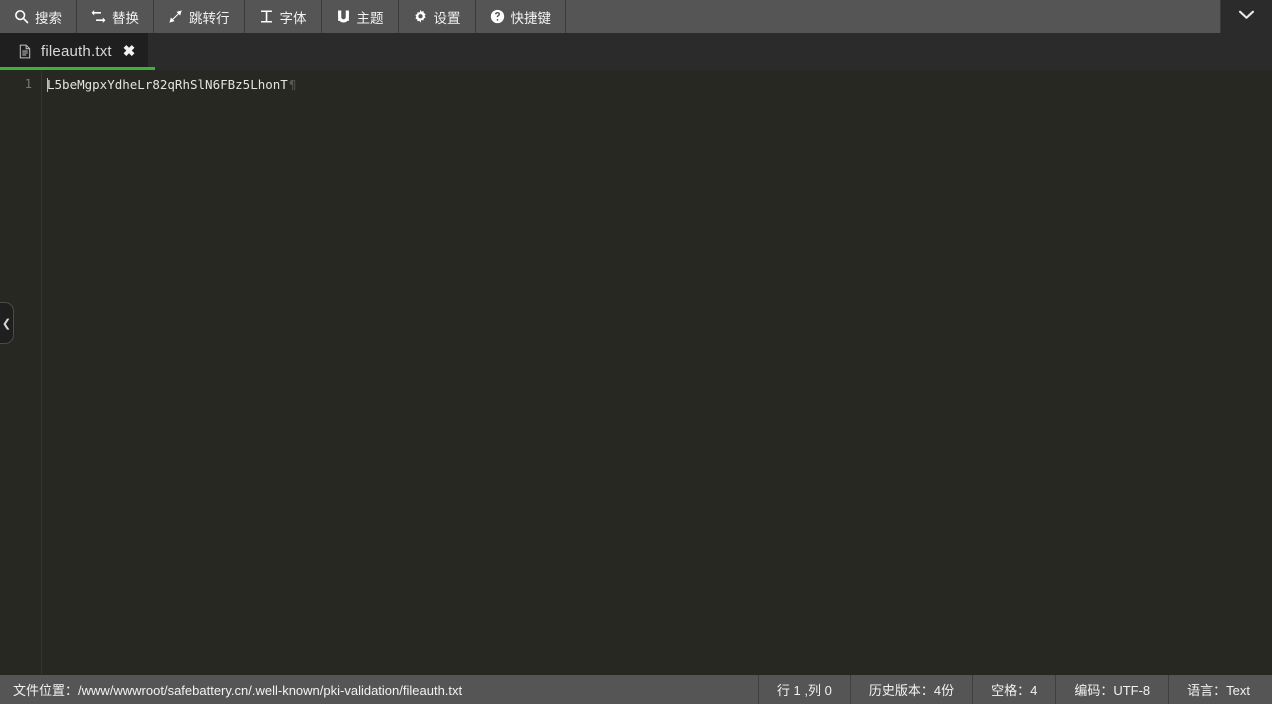 Image resolution: width=1272 pixels, height=704 pixels. I want to click on toolbar-label-font: 字体, so click(293, 18).